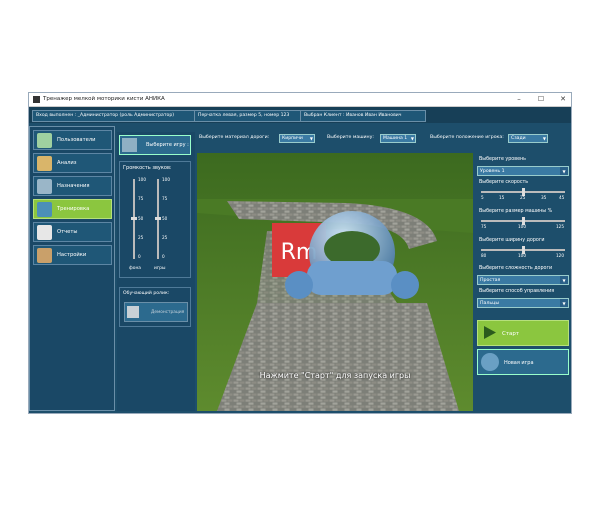 The width and height of the screenshot is (600, 510). What do you see at coordinates (511, 334) in the screenshot?
I see `start-label: Старт` at bounding box center [511, 334].